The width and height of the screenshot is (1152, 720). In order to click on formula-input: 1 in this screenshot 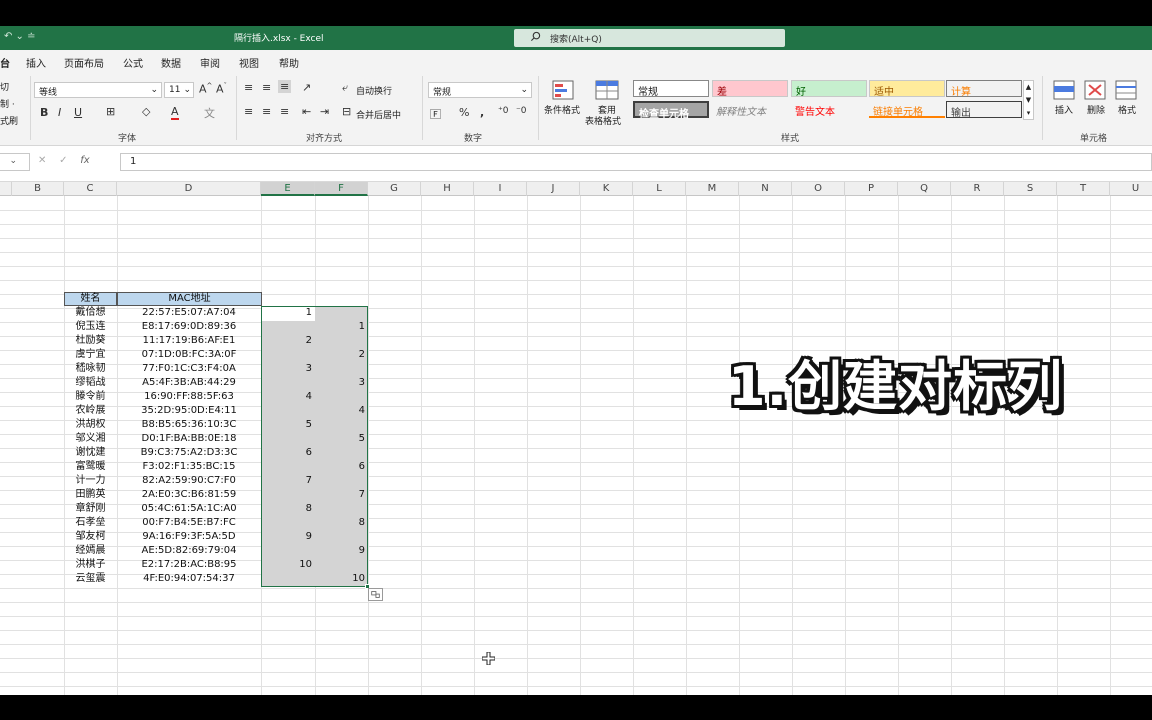, I will do `click(636, 162)`.